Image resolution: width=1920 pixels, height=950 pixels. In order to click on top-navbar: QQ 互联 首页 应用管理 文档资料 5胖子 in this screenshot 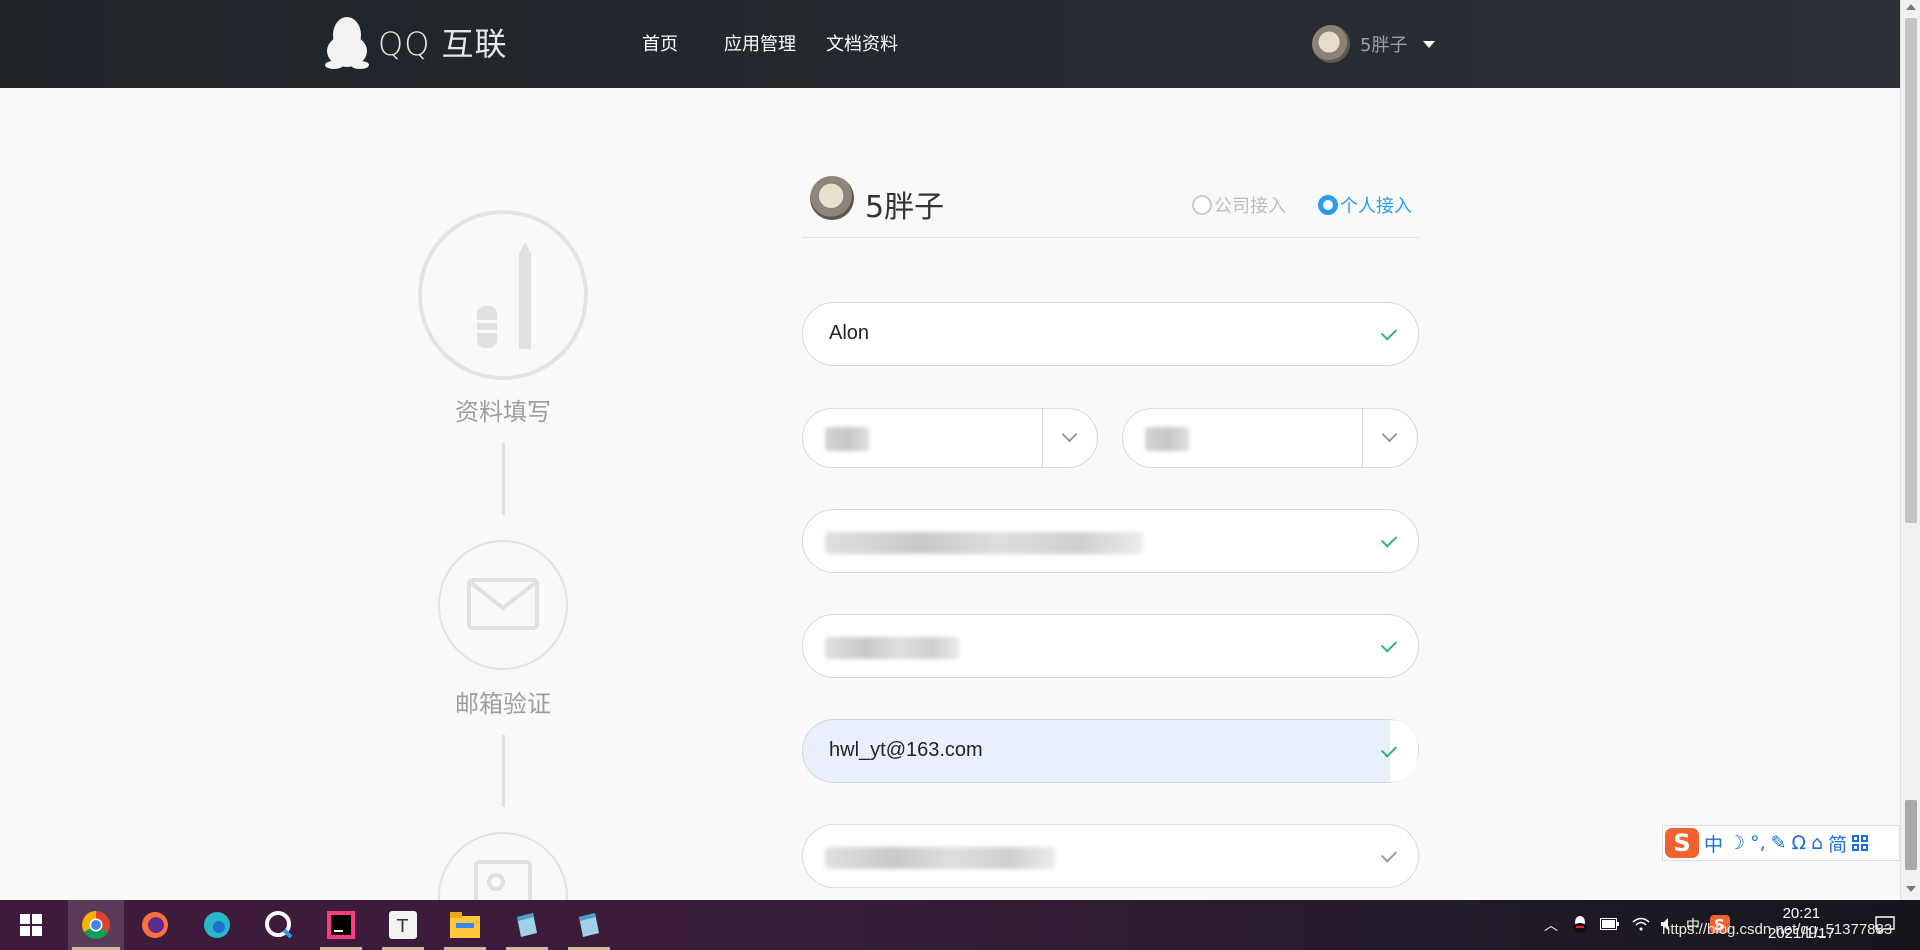, I will do `click(950, 44)`.